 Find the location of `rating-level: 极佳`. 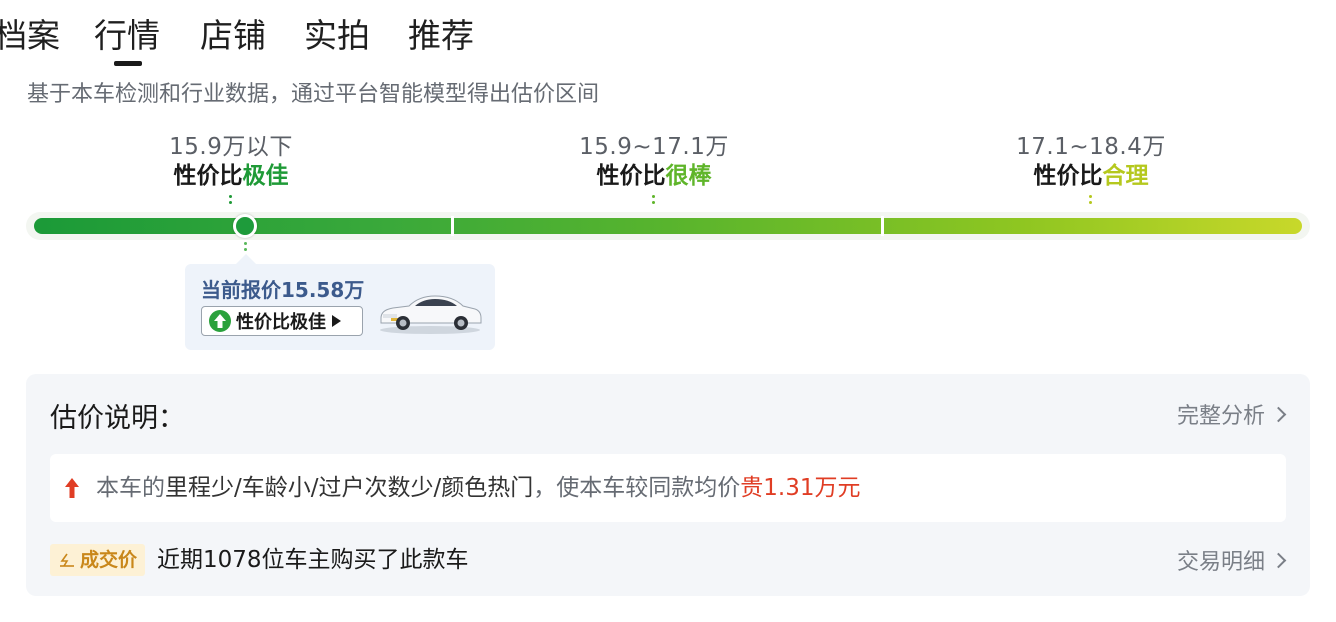

rating-level: 极佳 is located at coordinates (265, 176).